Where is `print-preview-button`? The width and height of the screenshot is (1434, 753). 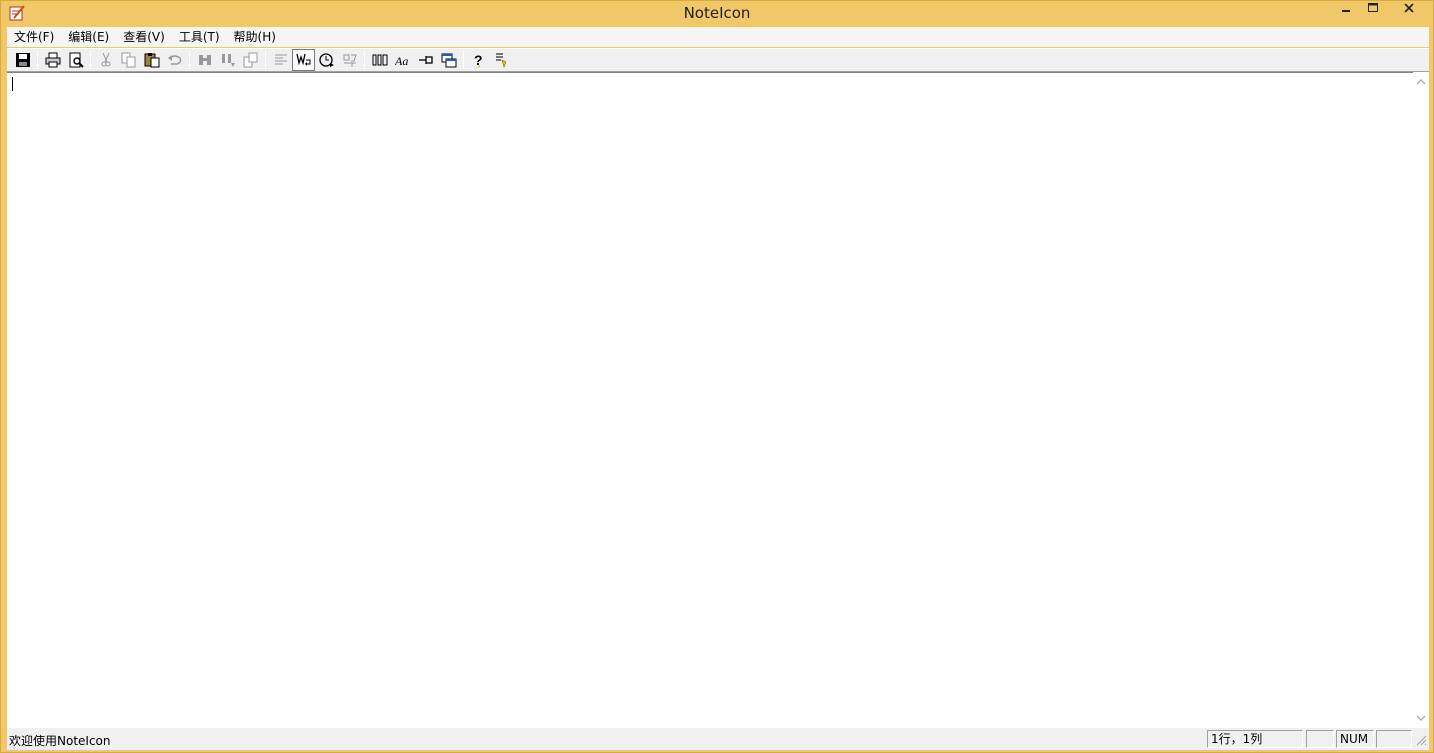 print-preview-button is located at coordinates (75, 60).